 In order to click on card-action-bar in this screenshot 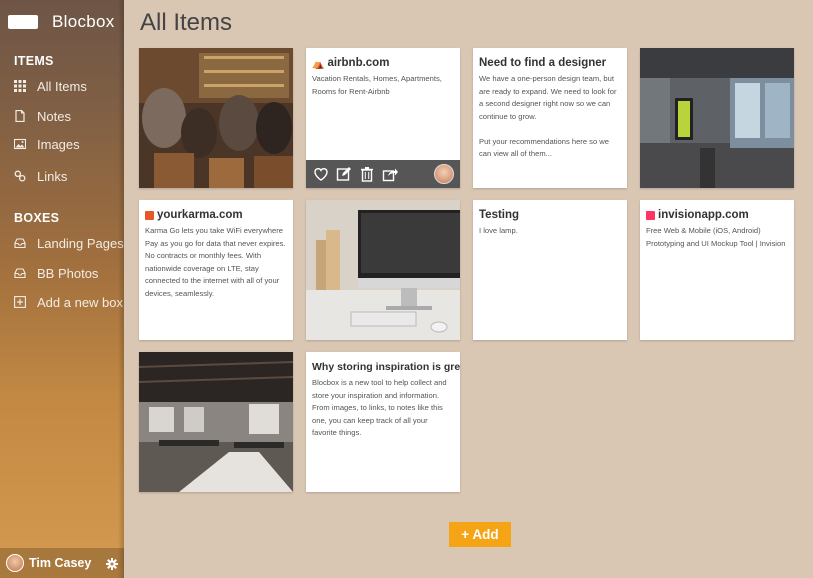, I will do `click(383, 174)`.